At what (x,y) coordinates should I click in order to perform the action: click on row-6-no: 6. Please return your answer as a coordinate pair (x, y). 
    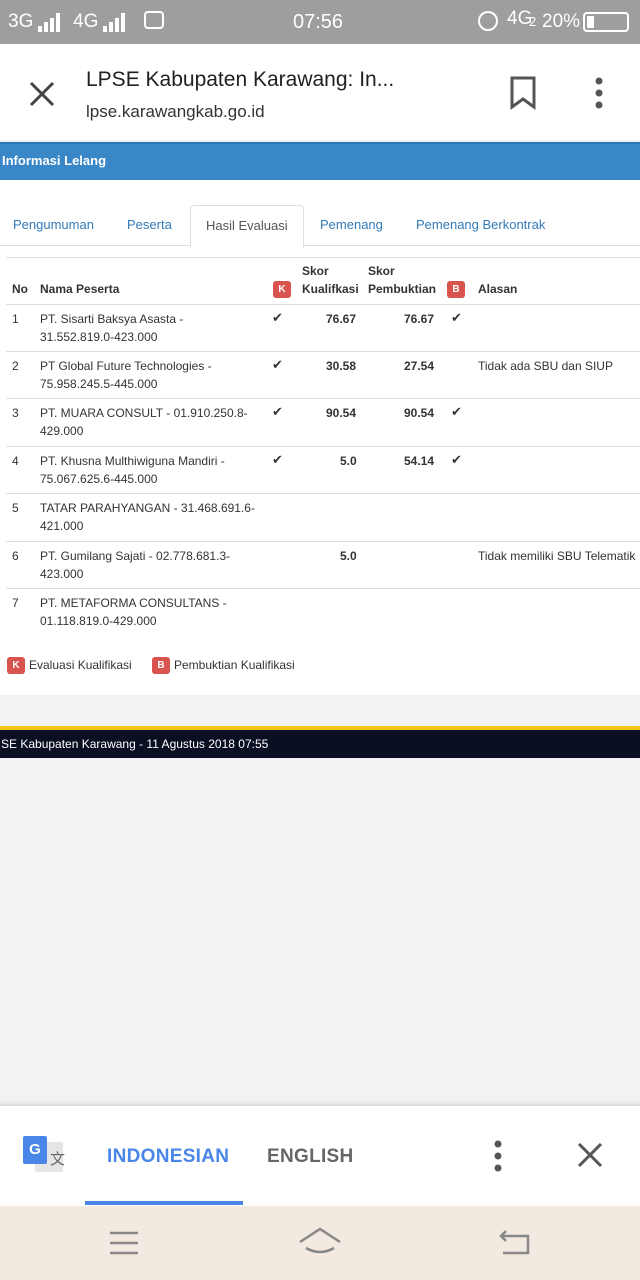
    Looking at the image, I should click on (15, 556).